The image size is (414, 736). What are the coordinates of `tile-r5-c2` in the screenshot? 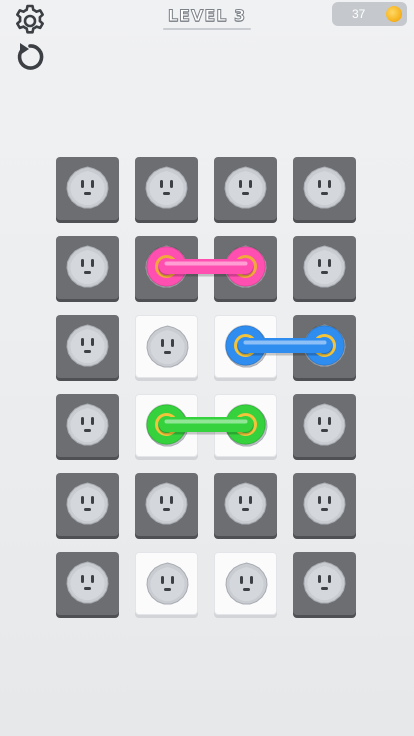 It's located at (245, 583).